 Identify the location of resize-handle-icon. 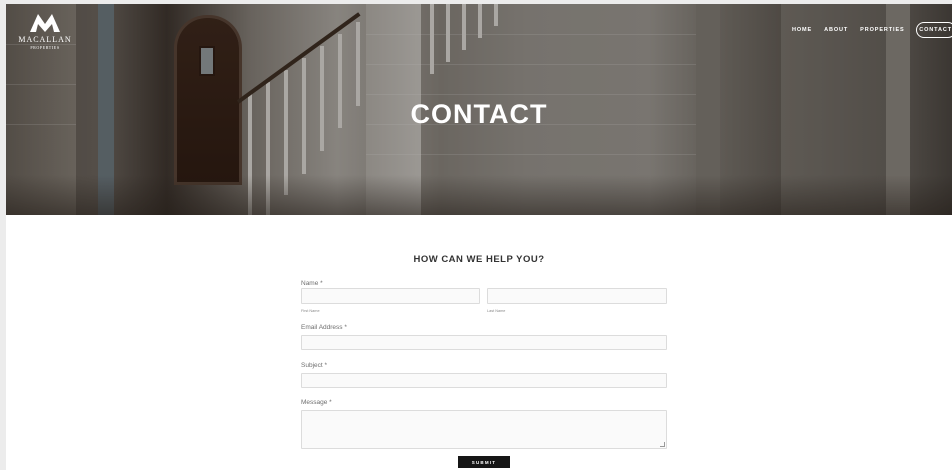
(662, 444).